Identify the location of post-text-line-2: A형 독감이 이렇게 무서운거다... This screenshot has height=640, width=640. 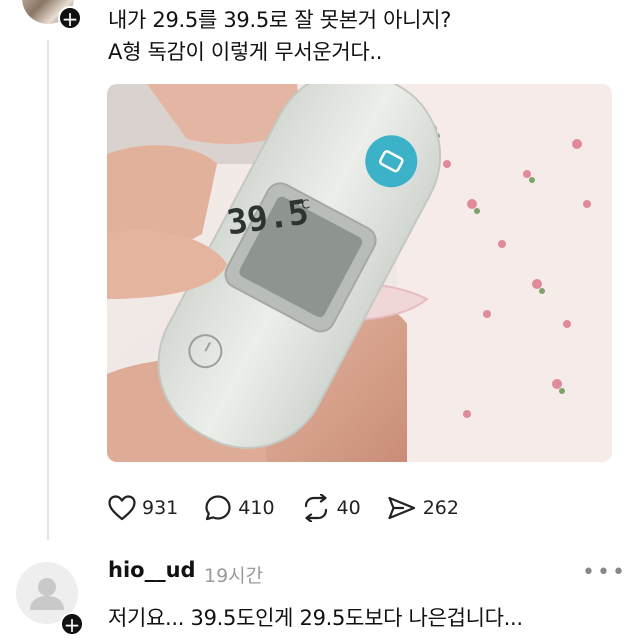
(245, 52).